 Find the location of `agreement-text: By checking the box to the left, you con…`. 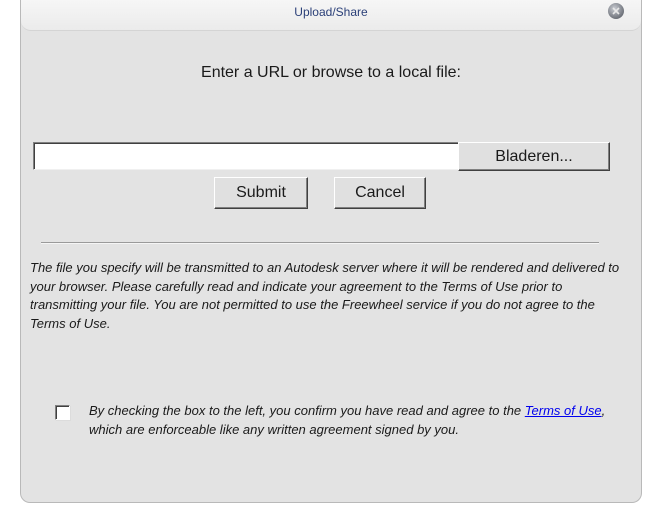

agreement-text: By checking the box to the left, you con… is located at coordinates (349, 420).